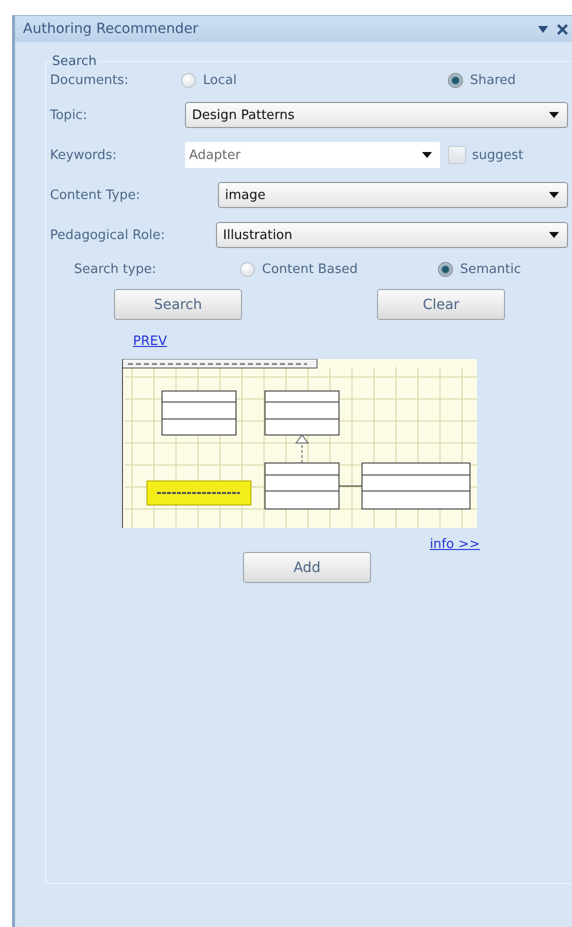 Image resolution: width=572 pixels, height=927 pixels. I want to click on field-label: Pedagogical Role:, so click(108, 235).